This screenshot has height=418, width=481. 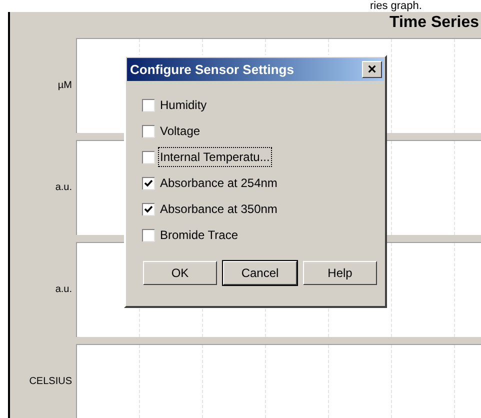 I want to click on sensor-checkbox: Bromide Trace, so click(x=263, y=235).